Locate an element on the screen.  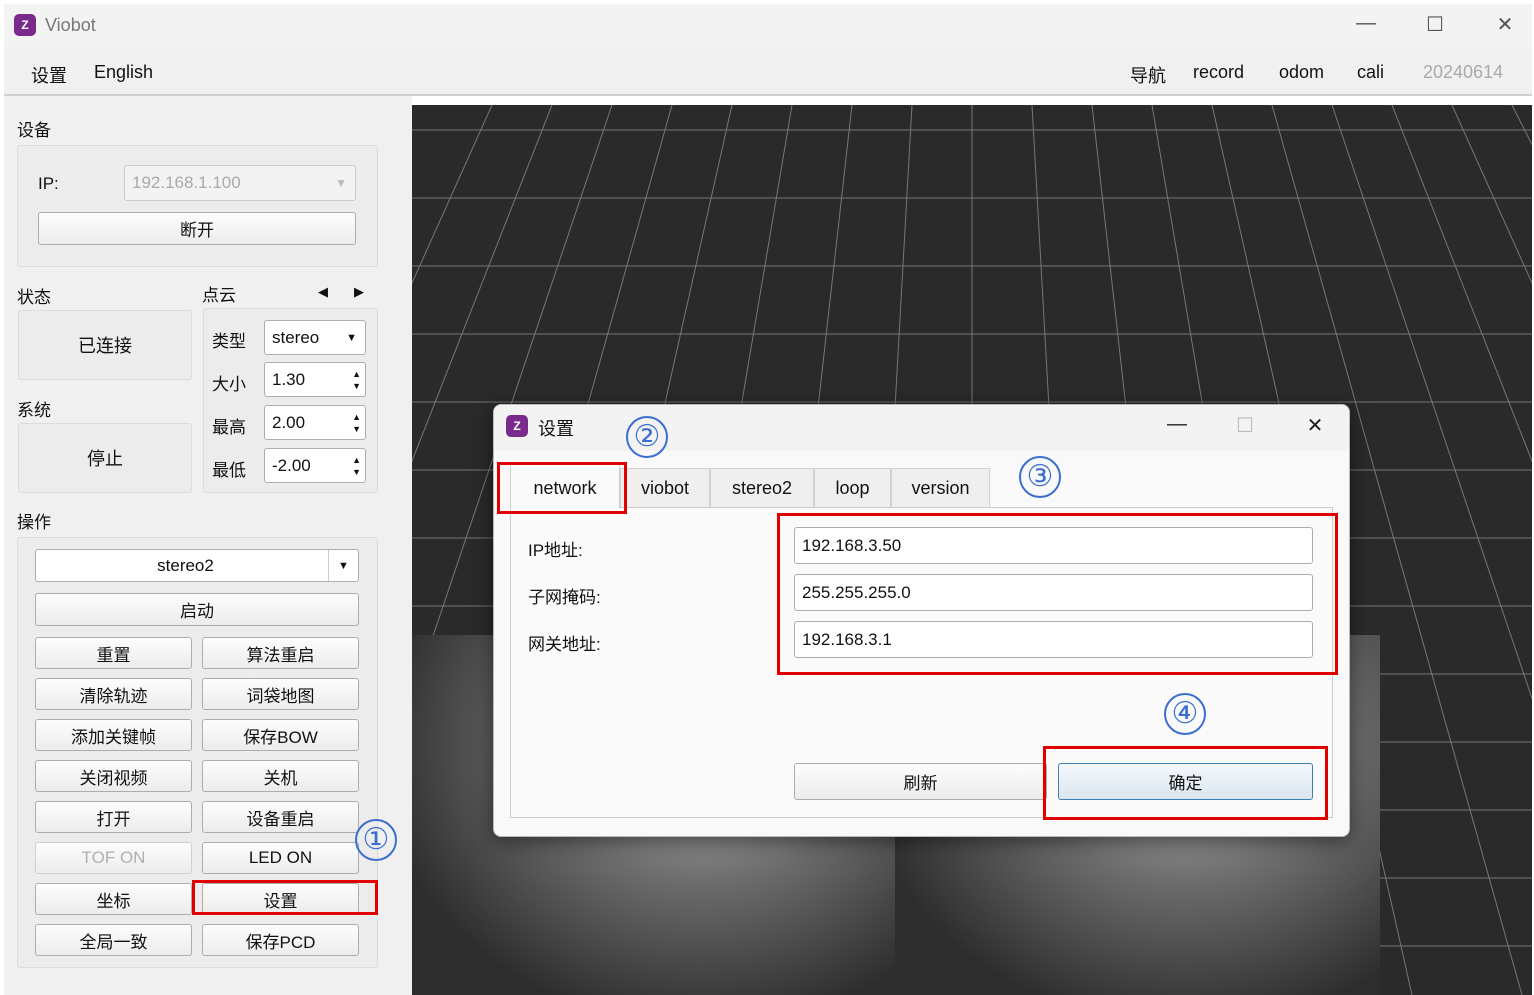
menu-navigation: 导航 is located at coordinates (1148, 75).